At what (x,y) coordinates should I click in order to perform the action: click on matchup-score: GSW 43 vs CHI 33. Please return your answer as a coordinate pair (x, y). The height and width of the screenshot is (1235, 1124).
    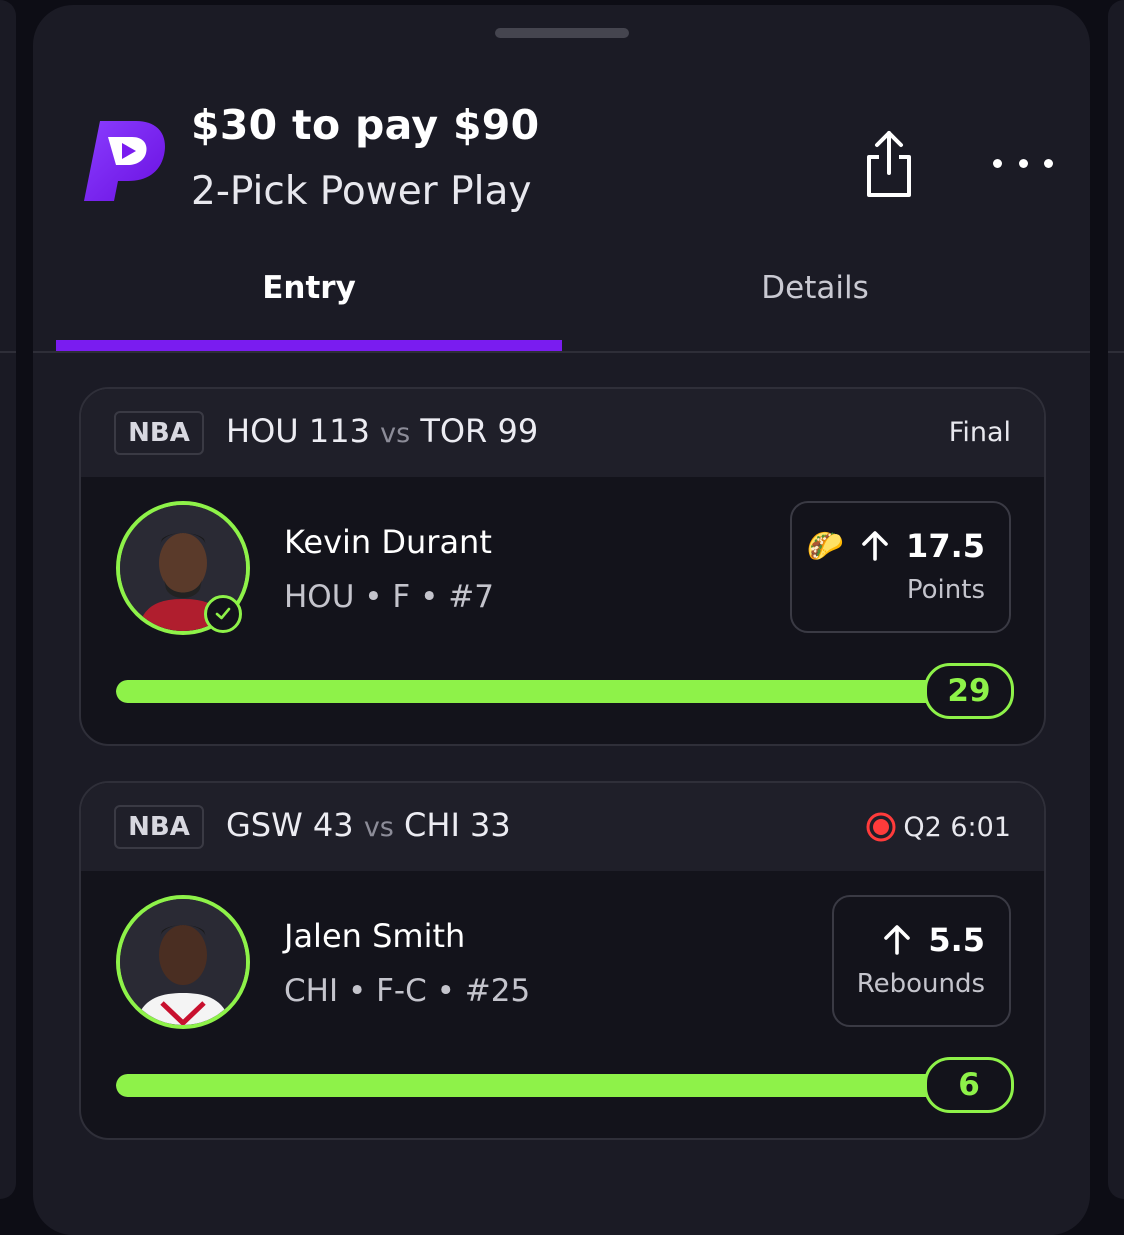
    Looking at the image, I should click on (368, 825).